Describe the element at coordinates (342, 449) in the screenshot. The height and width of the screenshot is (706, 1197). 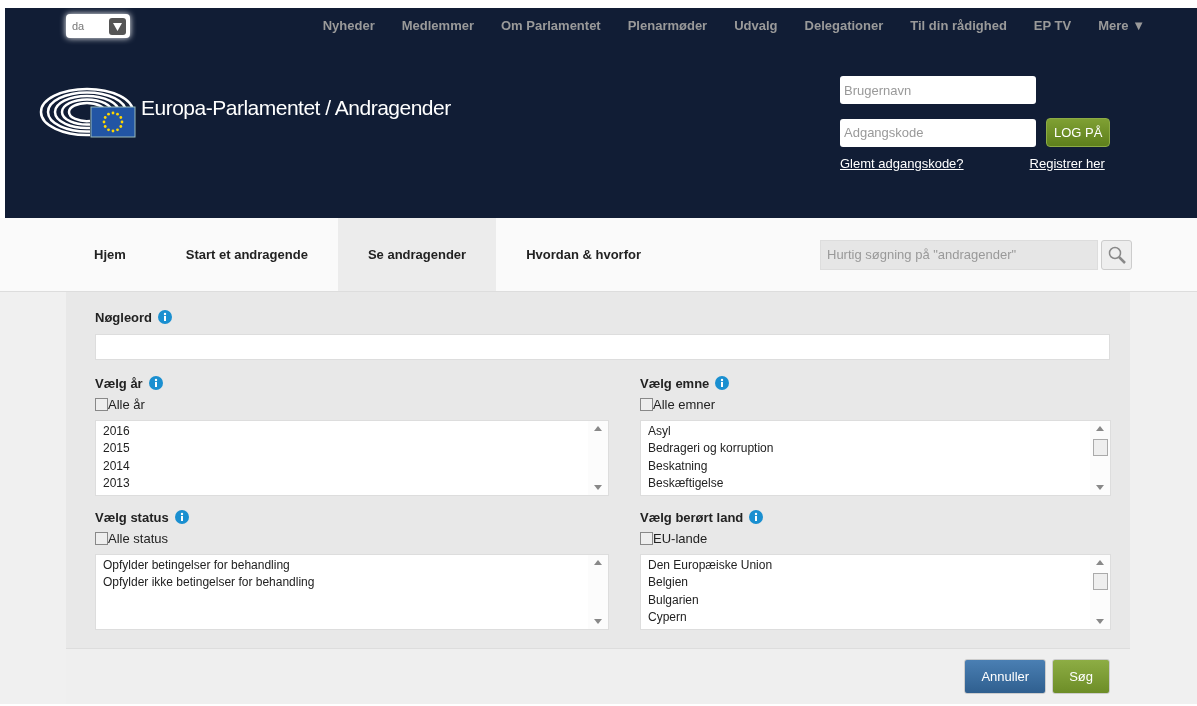
I see `list-option: 2015` at that location.